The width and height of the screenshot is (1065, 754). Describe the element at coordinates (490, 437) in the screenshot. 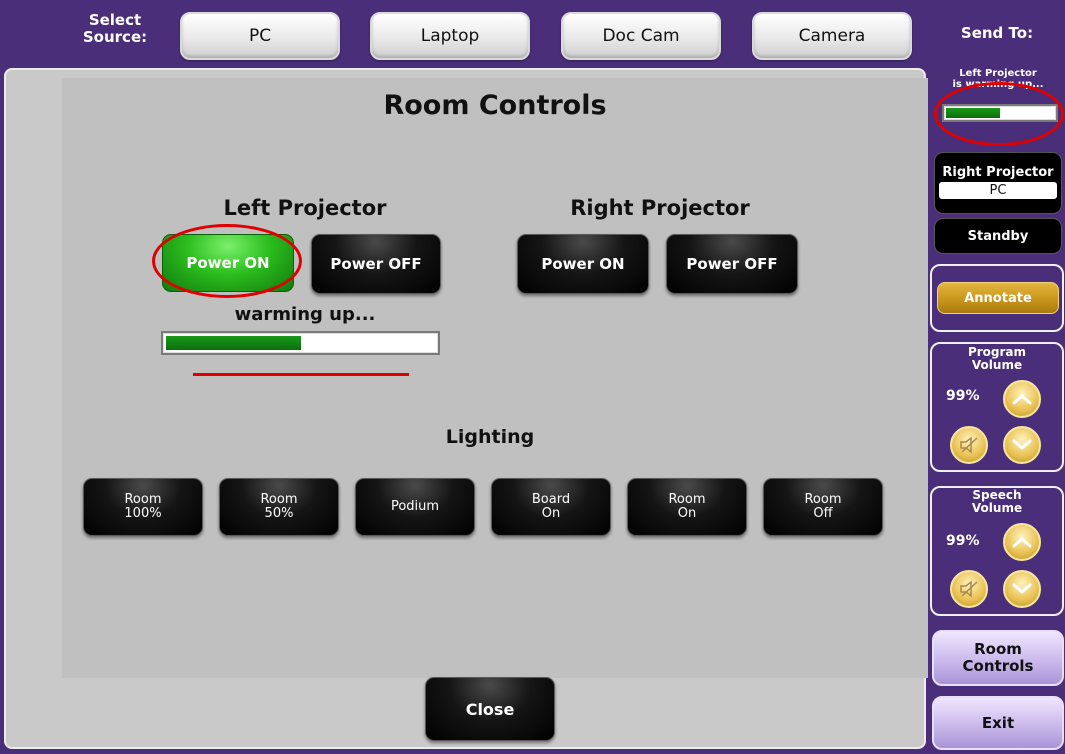

I see `lighting-title: Lighting` at that location.